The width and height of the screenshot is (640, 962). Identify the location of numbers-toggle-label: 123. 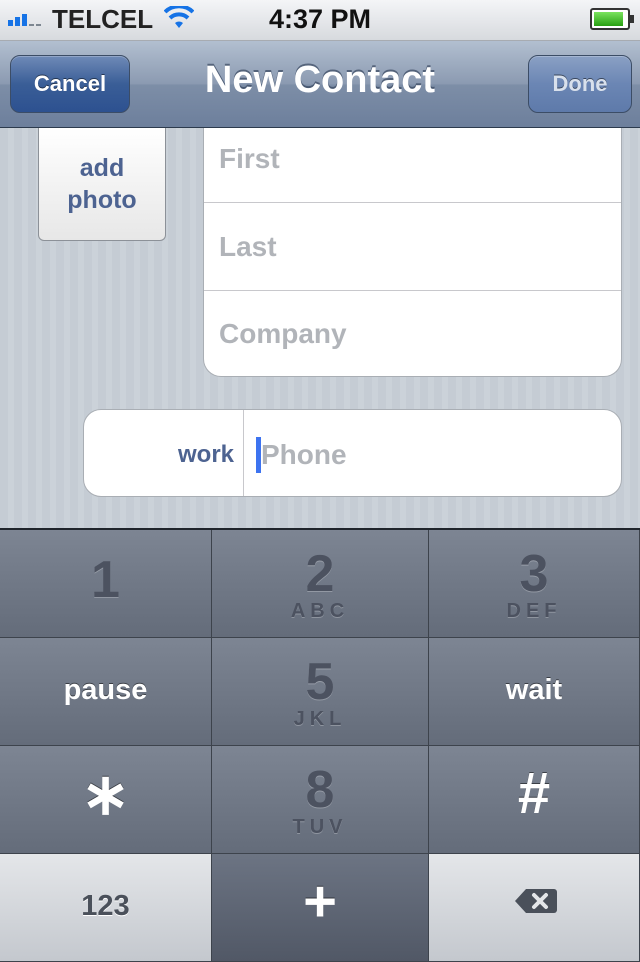
(105, 906).